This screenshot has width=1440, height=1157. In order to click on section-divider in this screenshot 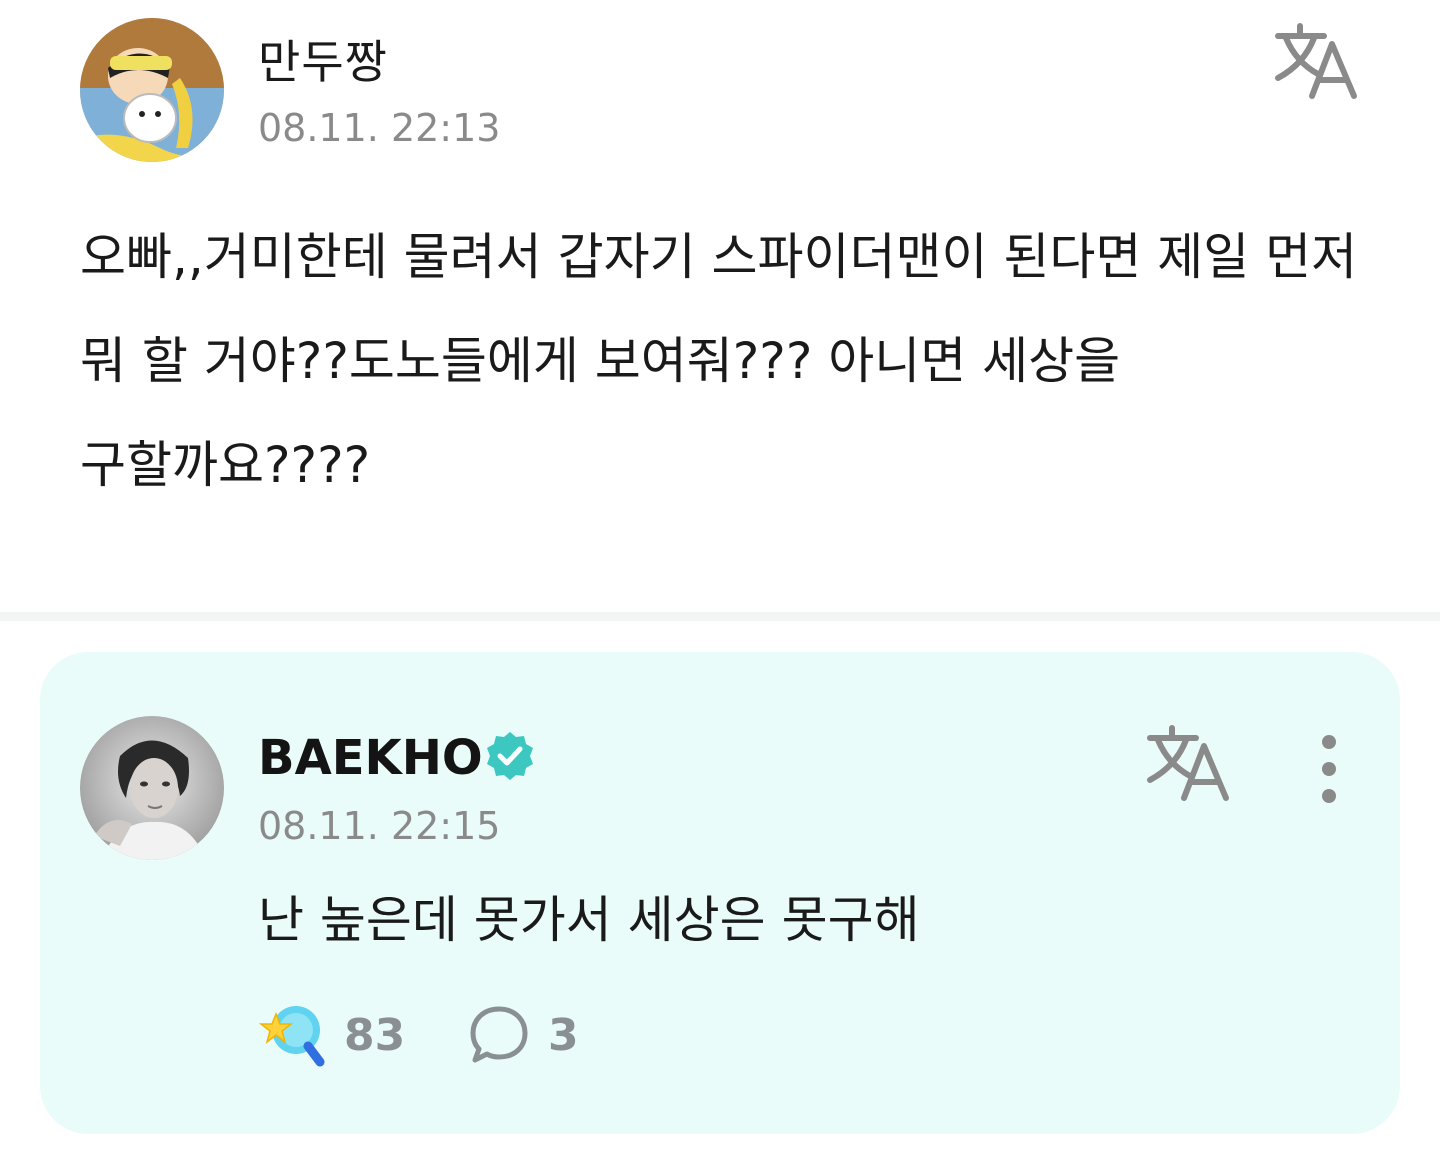, I will do `click(720, 616)`.